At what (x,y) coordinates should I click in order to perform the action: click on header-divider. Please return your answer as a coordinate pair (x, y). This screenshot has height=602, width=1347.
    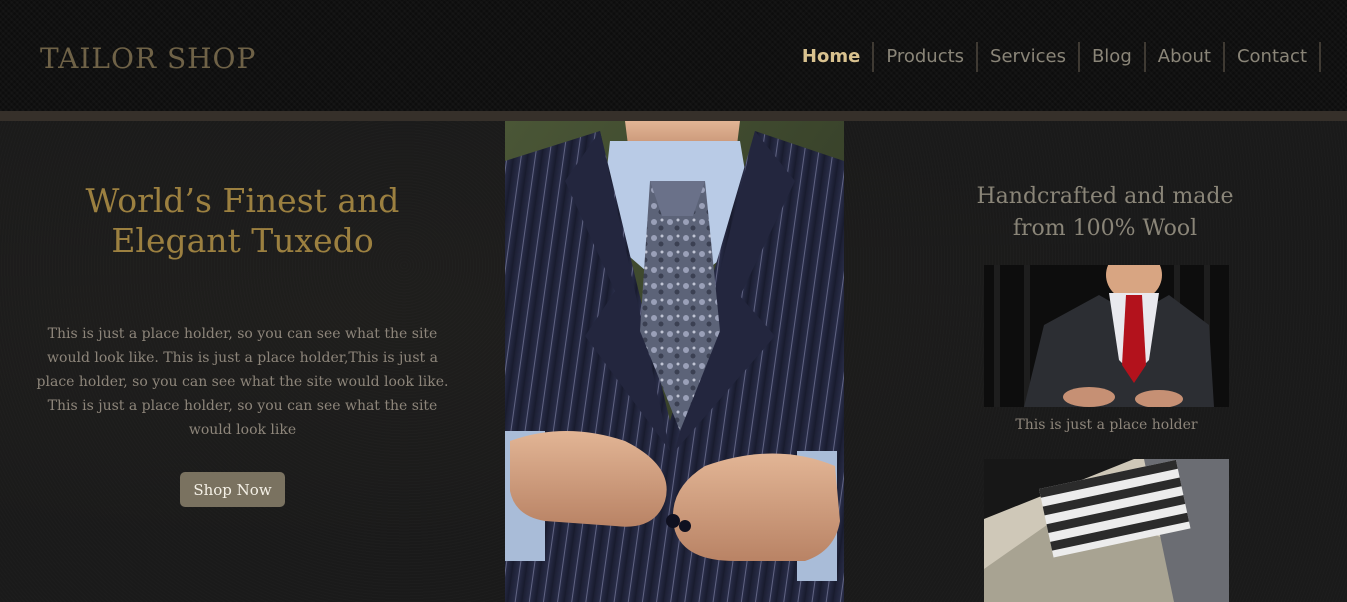
    Looking at the image, I should click on (673, 116).